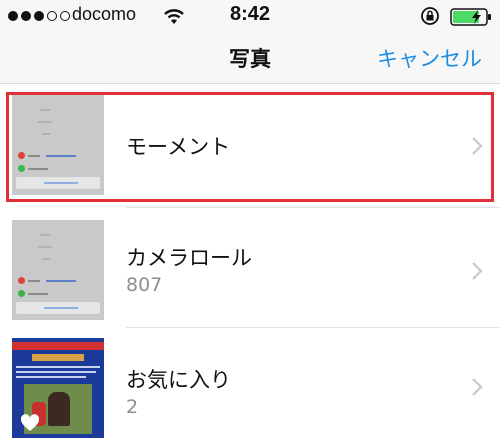  What do you see at coordinates (30, 422) in the screenshot?
I see `heart-icon` at bounding box center [30, 422].